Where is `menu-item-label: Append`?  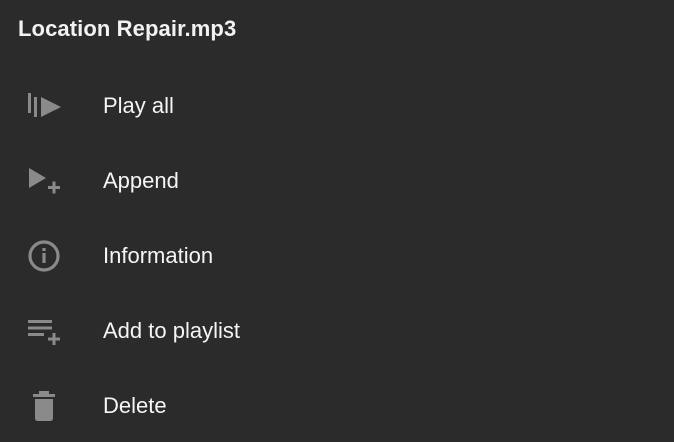 menu-item-label: Append is located at coordinates (141, 180).